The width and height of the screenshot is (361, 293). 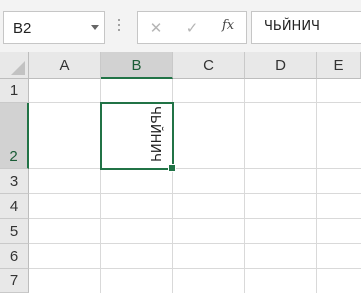 What do you see at coordinates (95, 27) in the screenshot?
I see `name-box-dropdown-icon` at bounding box center [95, 27].